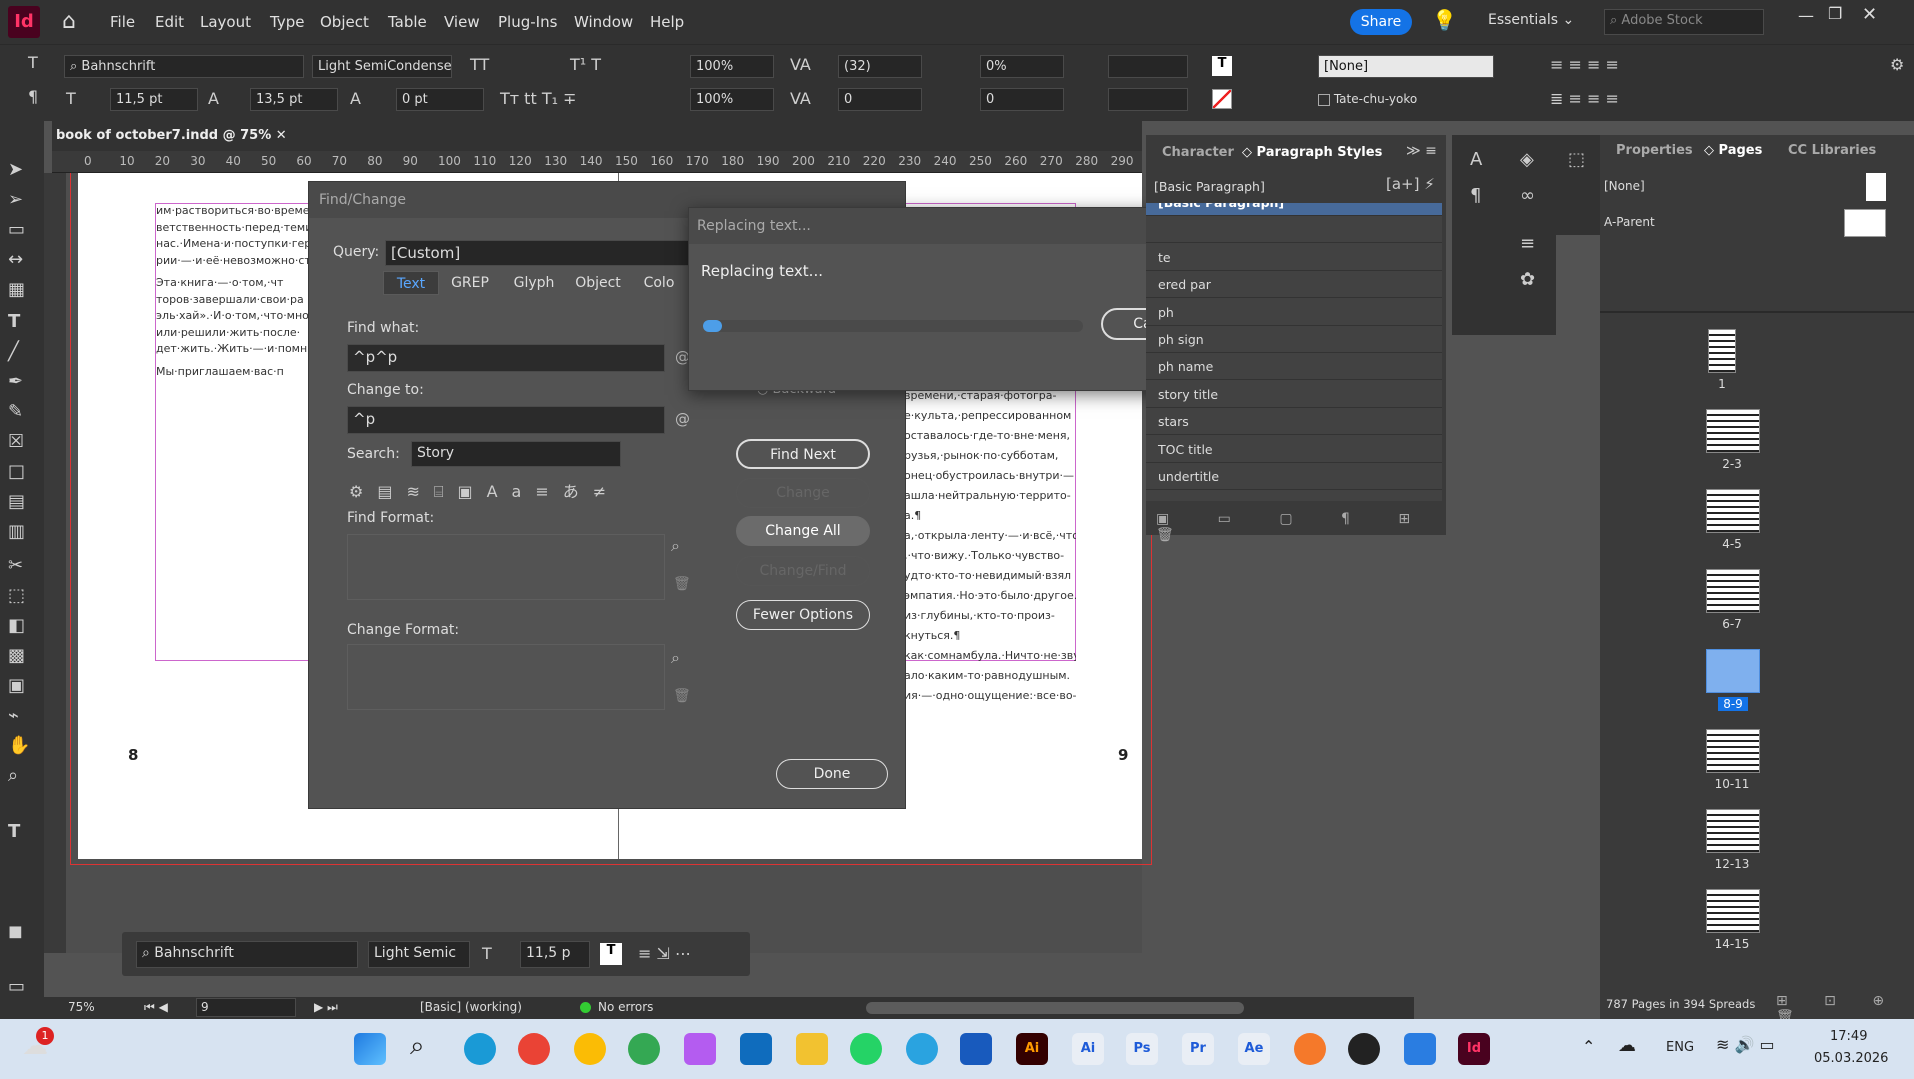  Describe the element at coordinates (15, 169) in the screenshot. I see `selection-tool-icon: ➤` at that location.